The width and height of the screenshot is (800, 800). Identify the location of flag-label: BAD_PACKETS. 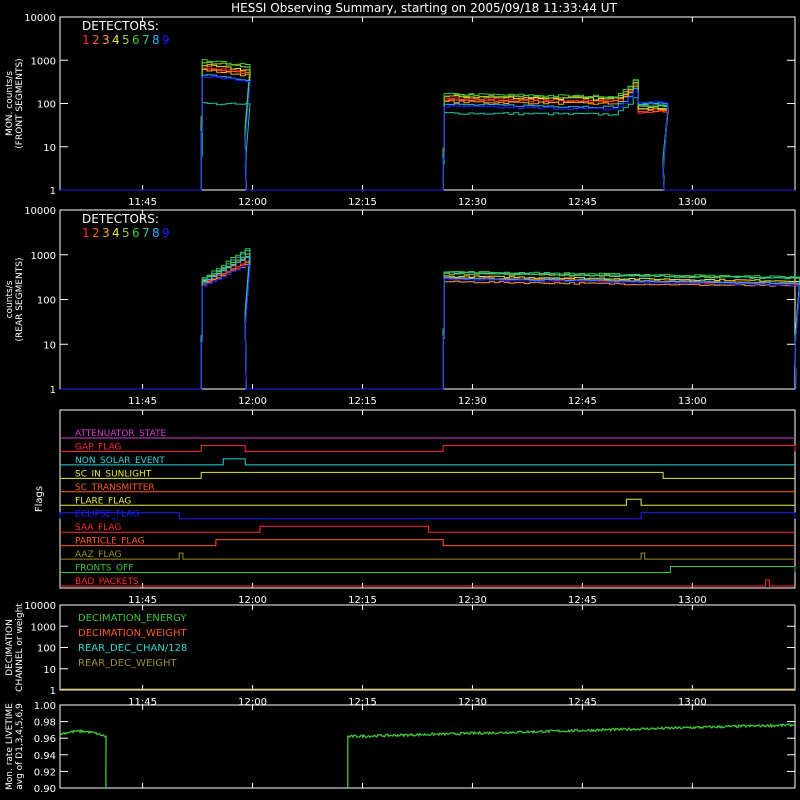
(107, 582).